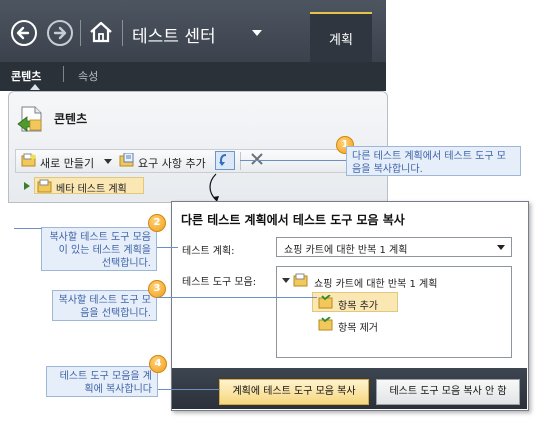  I want to click on callout-text: 다른 테스트 계획에서 테스트 도구 모음을 복사합니다., so click(433, 161).